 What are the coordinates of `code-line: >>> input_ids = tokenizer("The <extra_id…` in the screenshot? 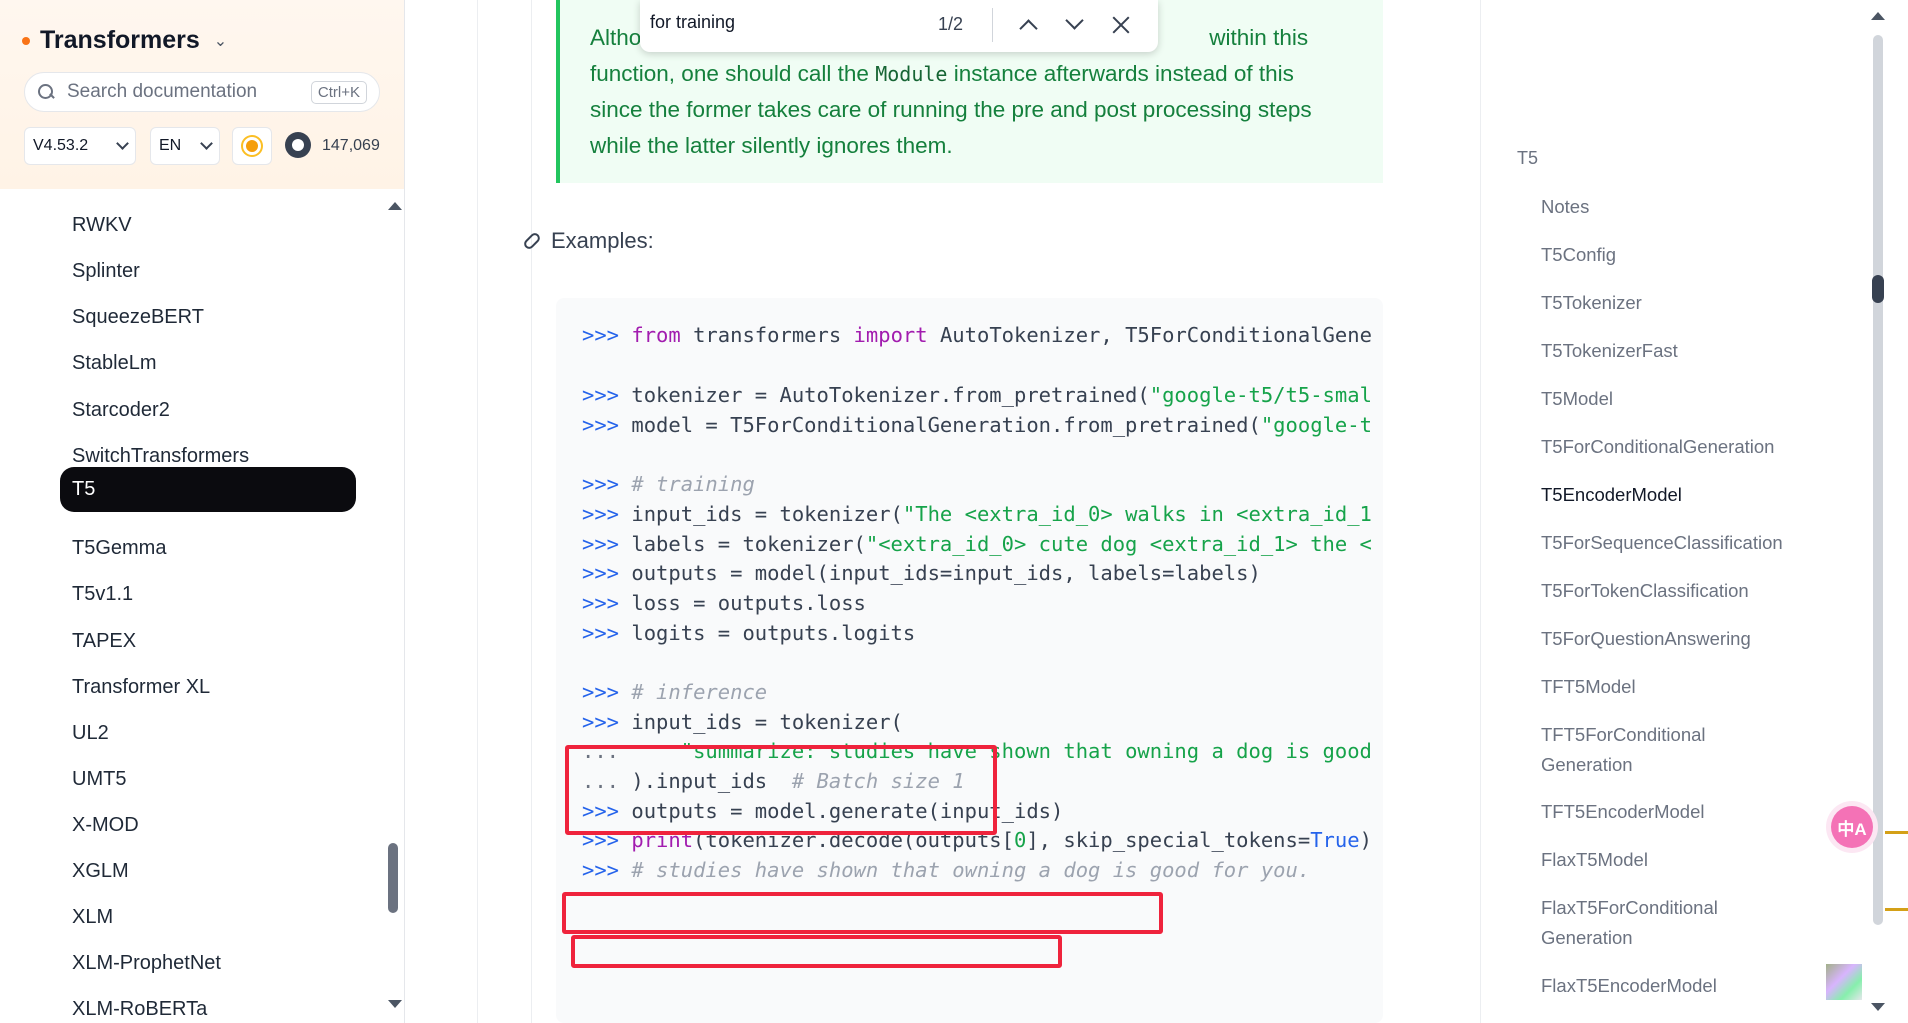 It's located at (977, 514).